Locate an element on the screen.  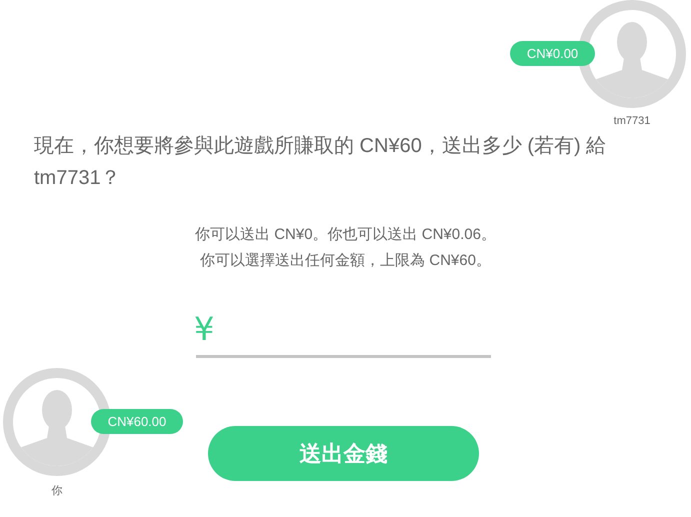
info-text: 你可以送出 CN¥0。你也可以送出 CN¥0.06。 is located at coordinates (345, 235).